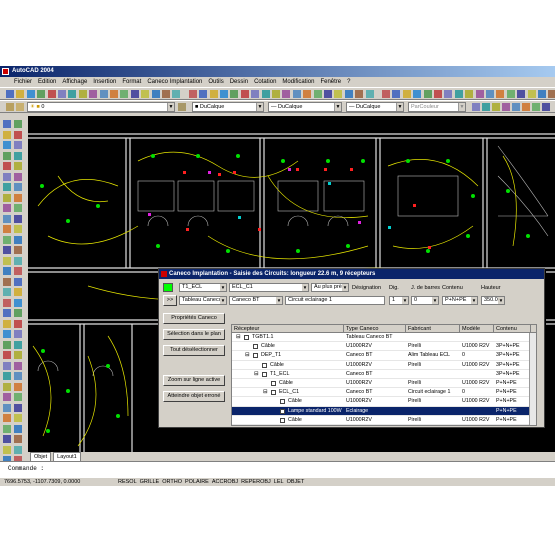 The width and height of the screenshot is (555, 555). What do you see at coordinates (104, 82) in the screenshot?
I see `menu-item: Insertion` at bounding box center [104, 82].